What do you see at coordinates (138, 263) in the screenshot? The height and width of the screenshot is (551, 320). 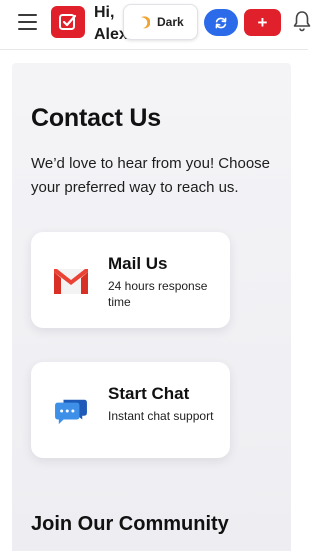 I see `mail-us-title: Mail Us` at bounding box center [138, 263].